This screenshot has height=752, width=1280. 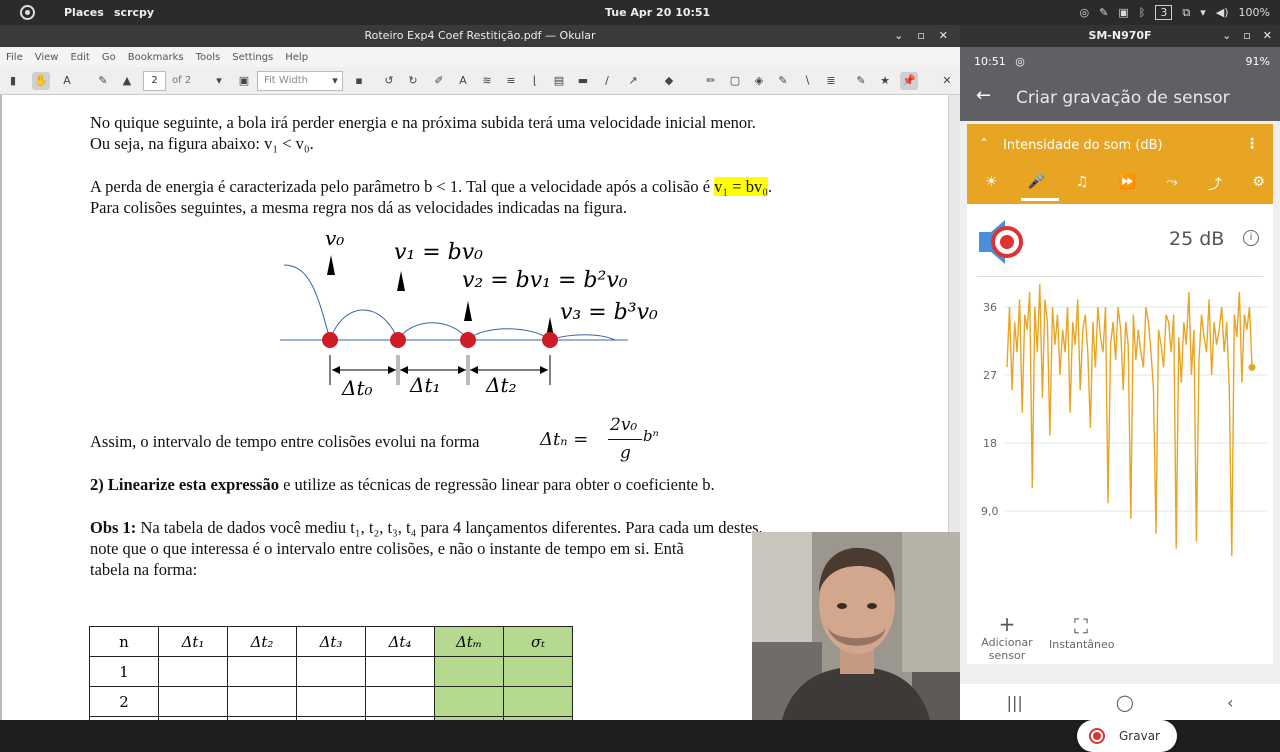 I want to click on table-header-row: n Δt₁ Δt₂ Δt₃ Δt₄ Δtₘ σₜ, so click(x=331, y=641).